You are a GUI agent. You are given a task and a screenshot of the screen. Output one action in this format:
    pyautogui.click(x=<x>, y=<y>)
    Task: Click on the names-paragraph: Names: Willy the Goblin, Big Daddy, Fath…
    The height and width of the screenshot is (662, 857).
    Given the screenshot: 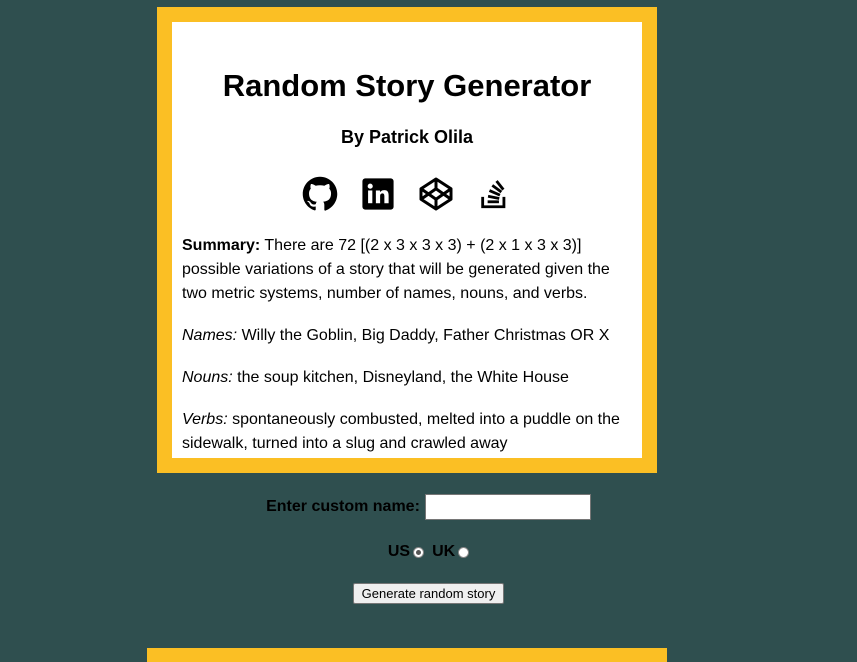 What is the action you would take?
    pyautogui.click(x=407, y=336)
    